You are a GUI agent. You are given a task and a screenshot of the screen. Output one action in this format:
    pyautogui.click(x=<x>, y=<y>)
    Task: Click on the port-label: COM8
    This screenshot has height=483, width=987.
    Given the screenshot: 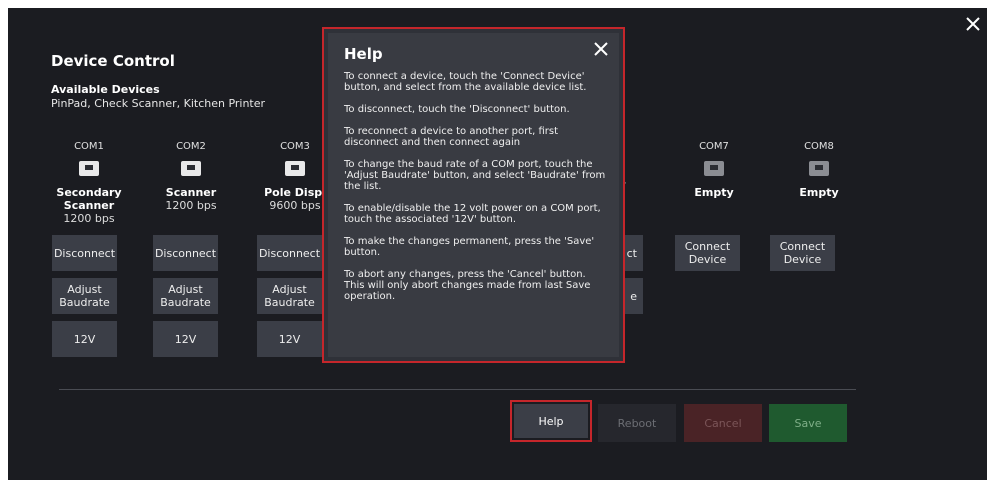 What is the action you would take?
    pyautogui.click(x=819, y=146)
    